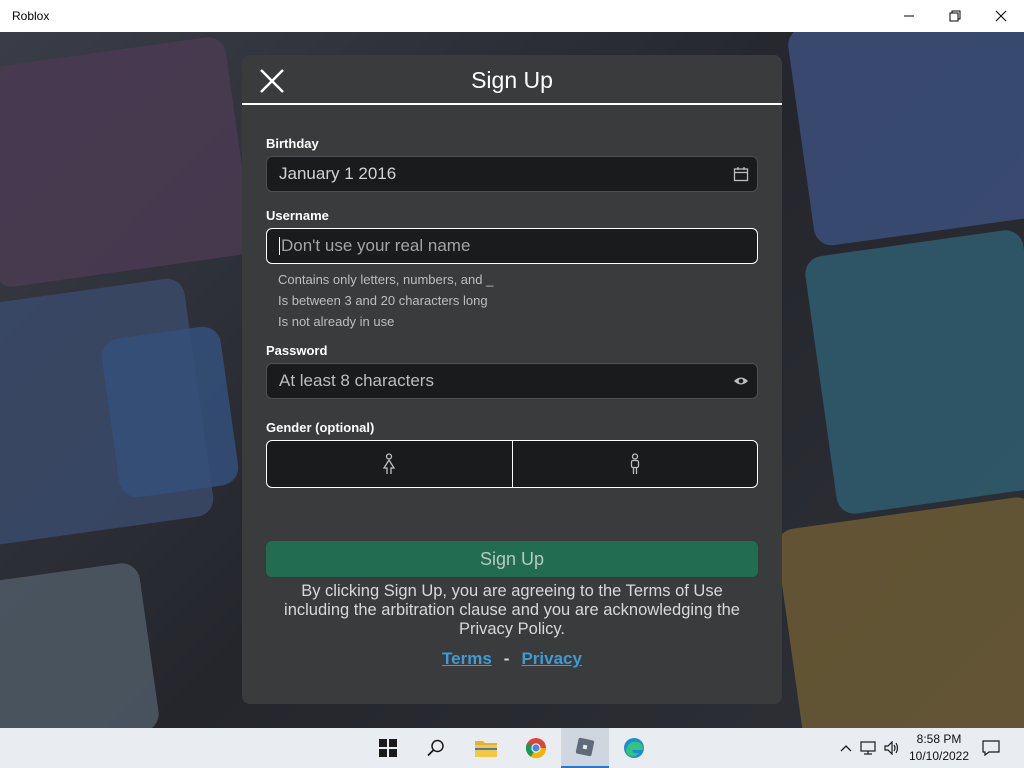 Image resolution: width=1024 pixels, height=768 pixels. I want to click on male-icon, so click(634, 463).